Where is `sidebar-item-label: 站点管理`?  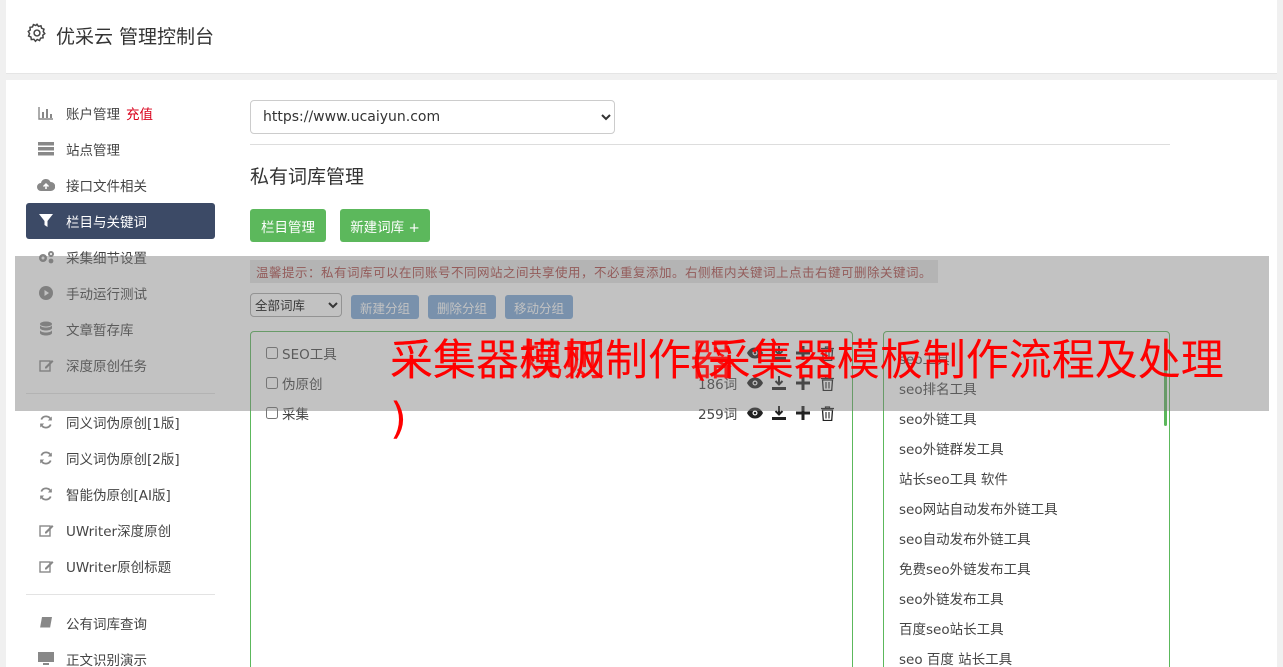 sidebar-item-label: 站点管理 is located at coordinates (93, 151).